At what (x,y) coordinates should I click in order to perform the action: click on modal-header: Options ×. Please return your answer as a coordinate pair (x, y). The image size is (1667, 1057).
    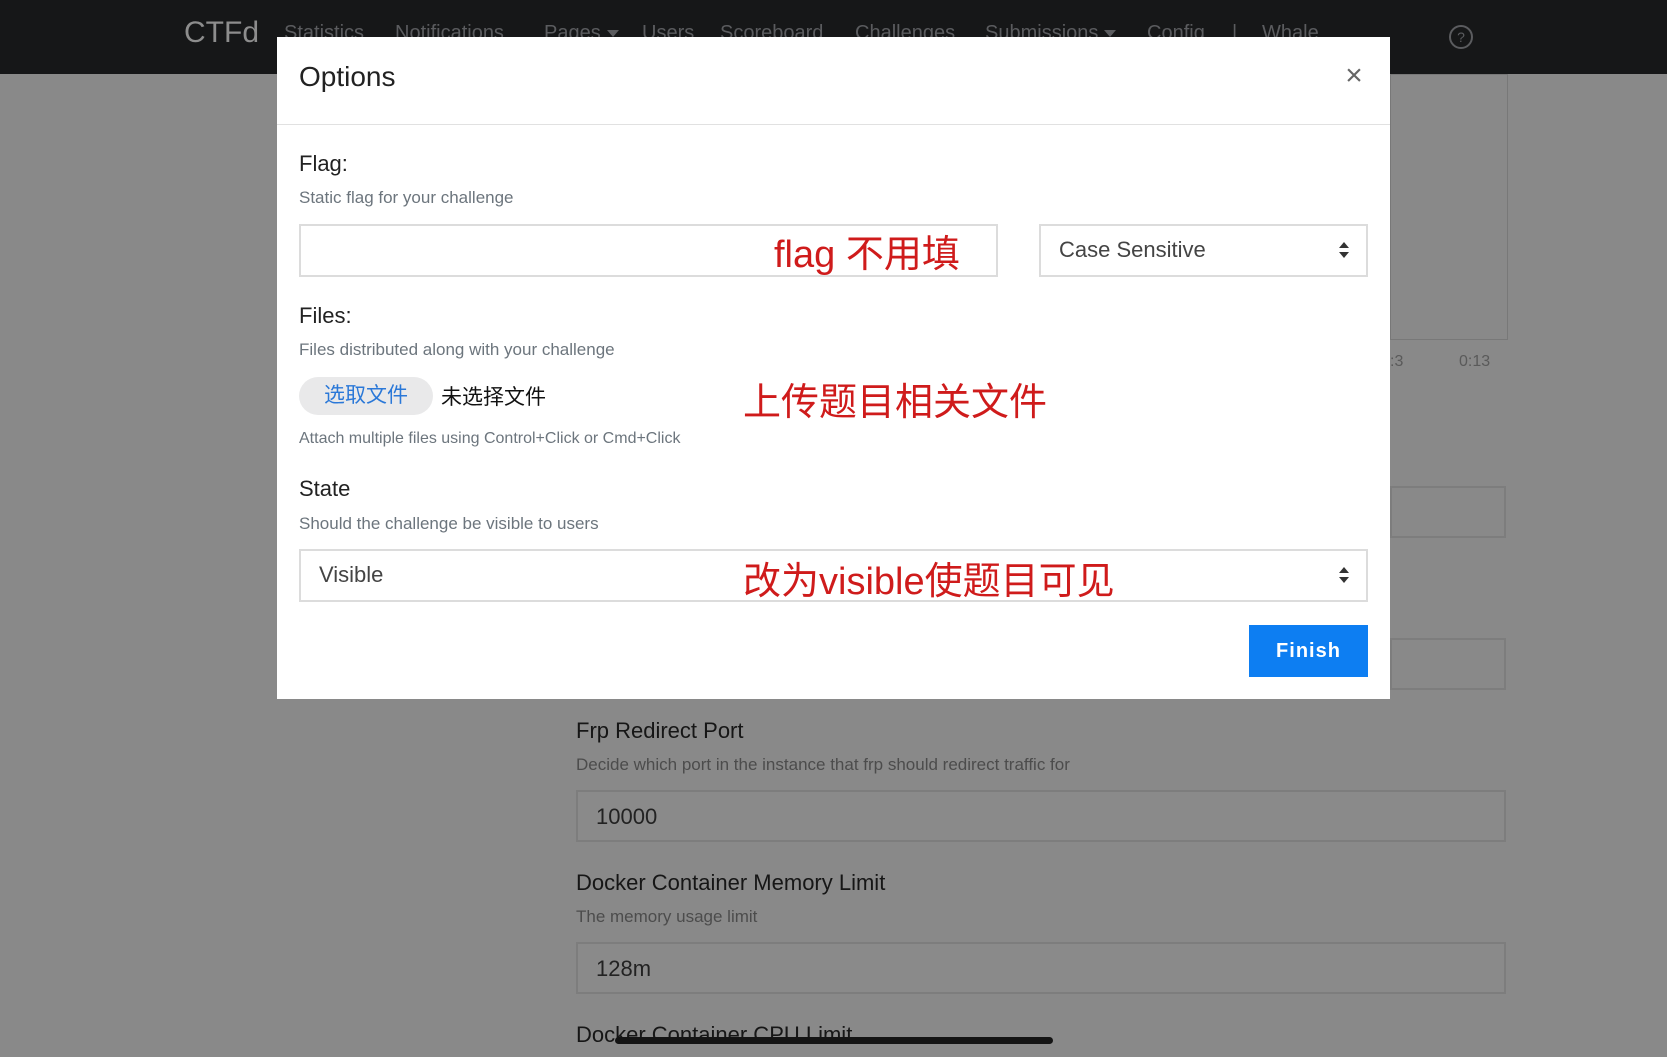
    Looking at the image, I should click on (833, 81).